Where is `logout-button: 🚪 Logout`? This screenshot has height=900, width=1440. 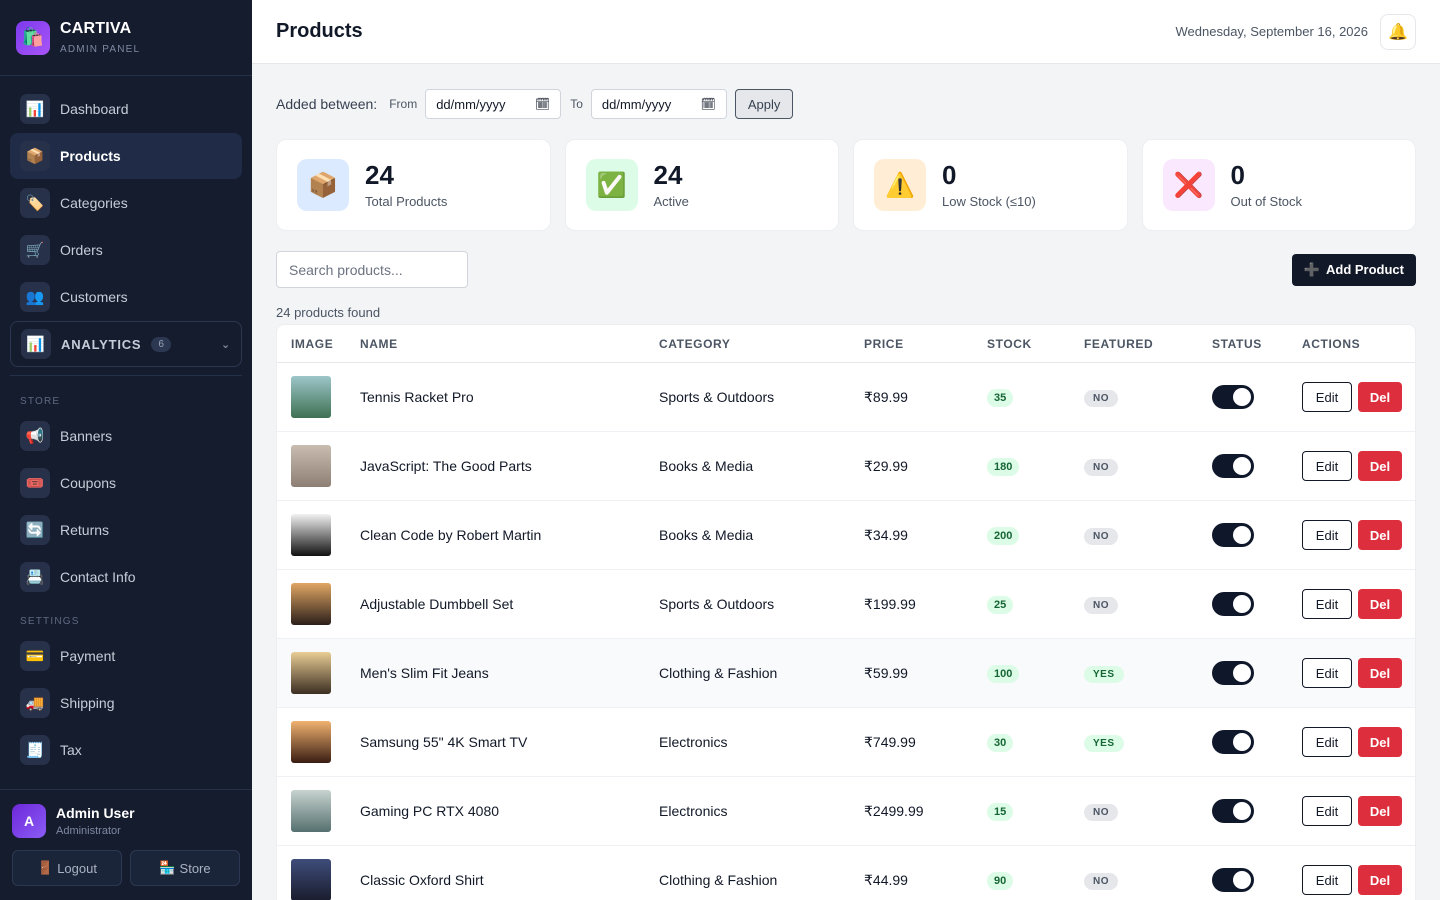
logout-button: 🚪 Logout is located at coordinates (67, 868).